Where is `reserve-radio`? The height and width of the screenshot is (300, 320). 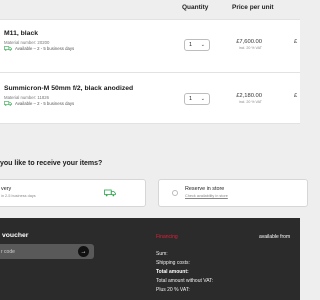 reserve-radio is located at coordinates (175, 193).